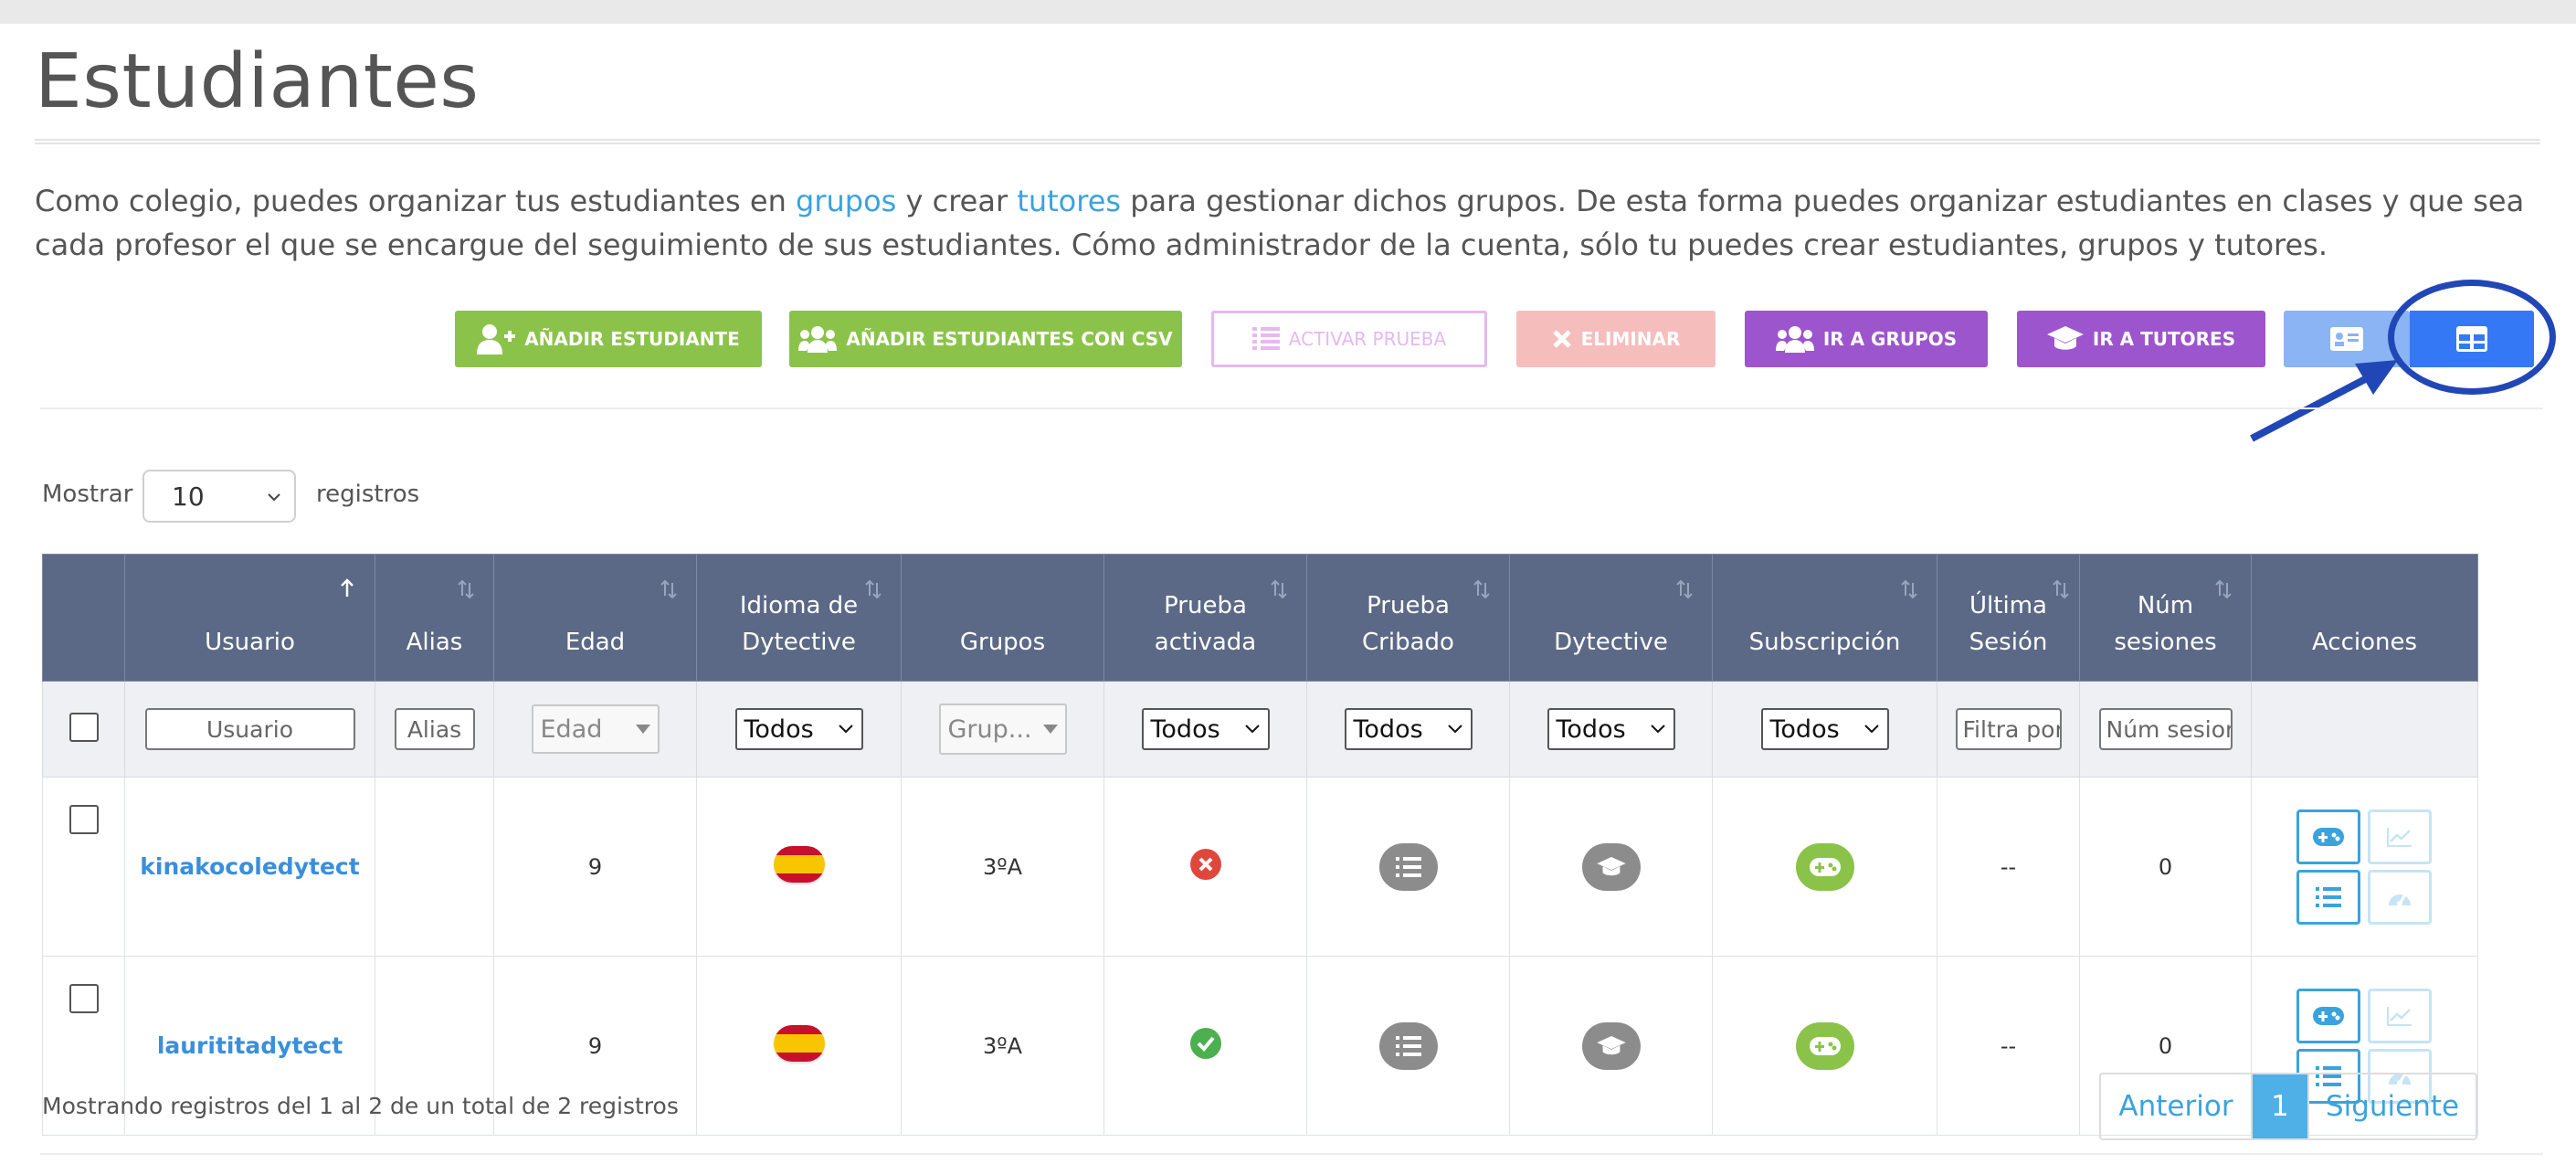 The width and height of the screenshot is (2576, 1164). Describe the element at coordinates (1050, 730) in the screenshot. I see `caret-down-icon` at that location.